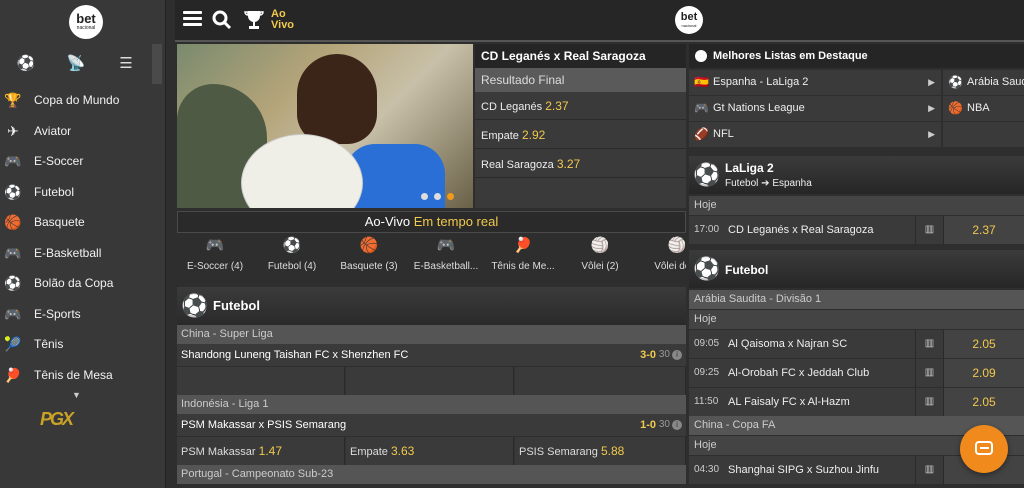  I want to click on match-score: 1-0, so click(648, 425).